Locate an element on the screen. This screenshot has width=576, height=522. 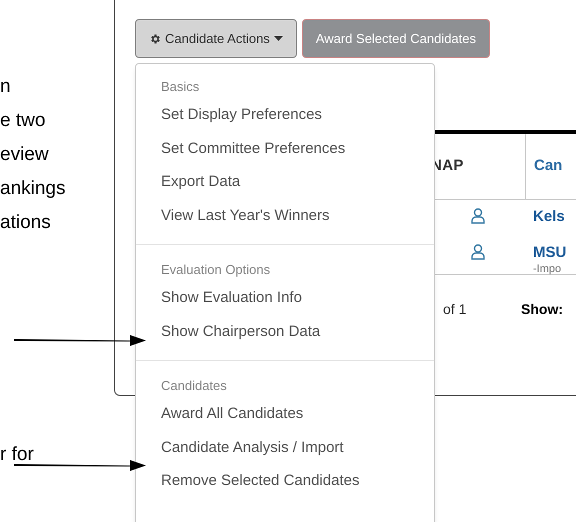
annotation-text: ations is located at coordinates (26, 223).